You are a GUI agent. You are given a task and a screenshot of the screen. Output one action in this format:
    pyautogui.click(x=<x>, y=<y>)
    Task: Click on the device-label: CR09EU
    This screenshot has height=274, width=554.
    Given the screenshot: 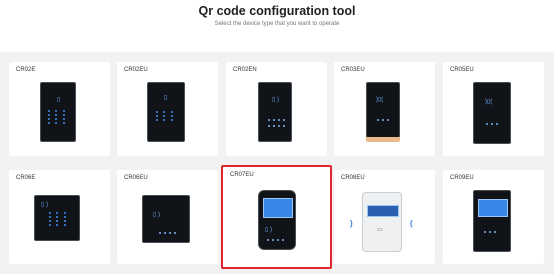 What is the action you would take?
    pyautogui.click(x=462, y=178)
    